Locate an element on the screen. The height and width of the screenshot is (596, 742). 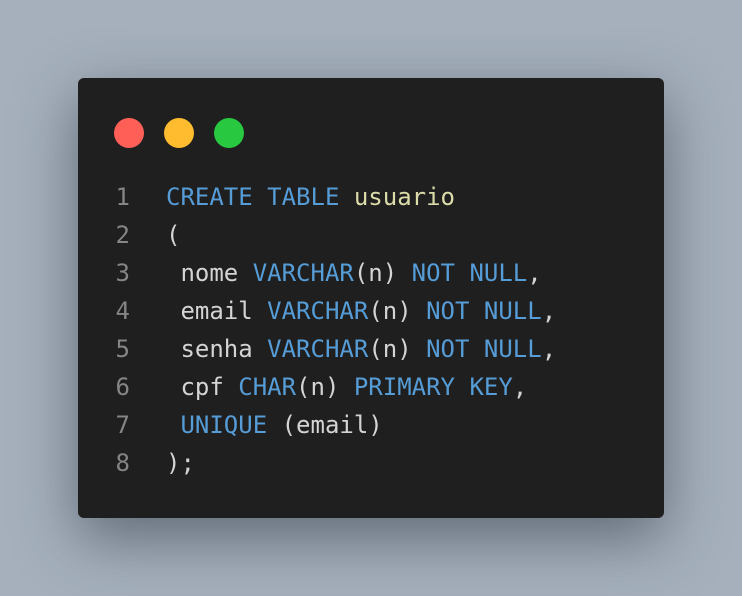
code-line: 2 ( is located at coordinates (371, 235).